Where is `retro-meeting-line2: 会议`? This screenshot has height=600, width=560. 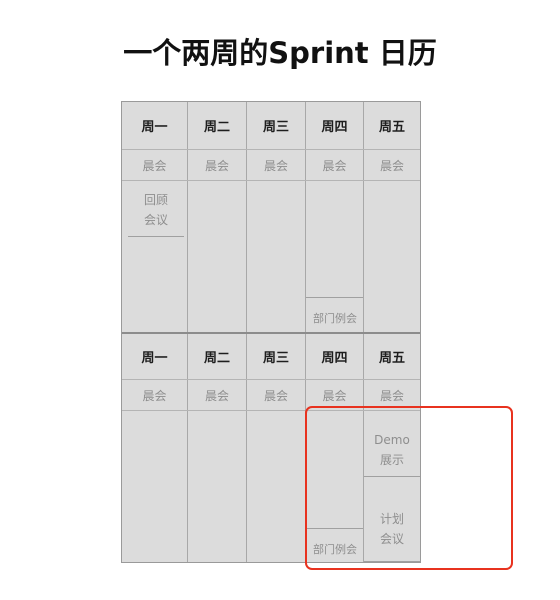 retro-meeting-line2: 会议 is located at coordinates (155, 220).